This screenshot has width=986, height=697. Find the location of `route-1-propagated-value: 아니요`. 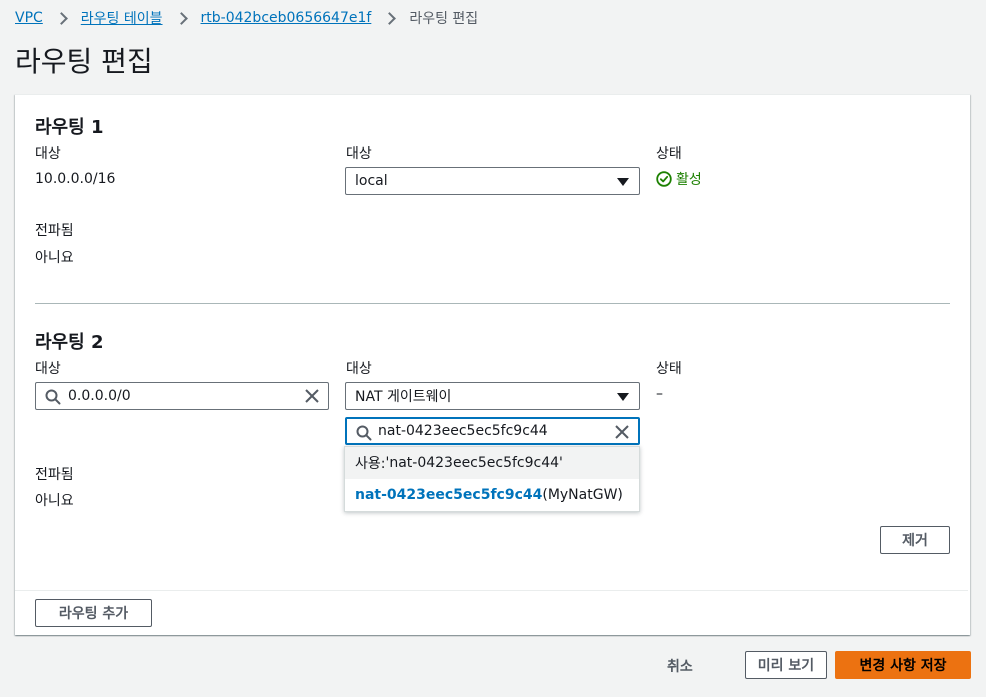

route-1-propagated-value: 아니요 is located at coordinates (54, 258).